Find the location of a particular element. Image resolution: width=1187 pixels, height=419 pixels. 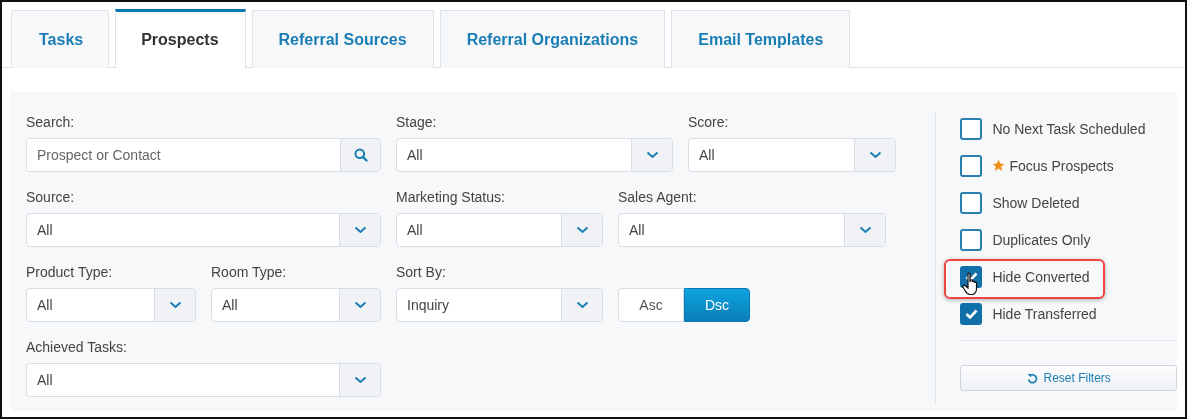

field-label: Product Type: is located at coordinates (70, 272).